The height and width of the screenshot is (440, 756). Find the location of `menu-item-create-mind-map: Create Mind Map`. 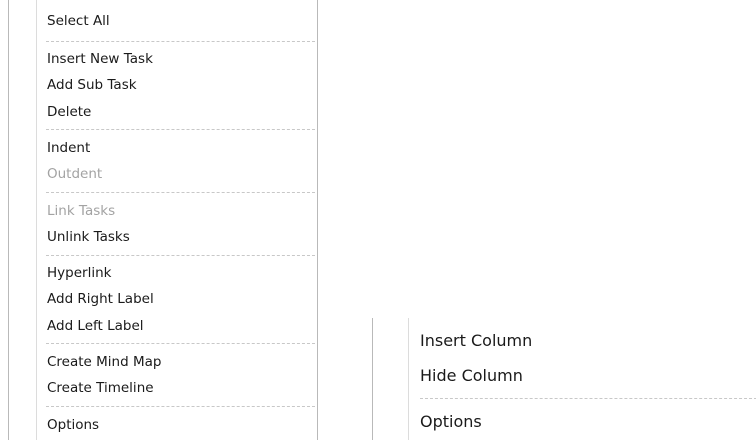

menu-item-create-mind-map: Create Mind Map is located at coordinates (104, 362).